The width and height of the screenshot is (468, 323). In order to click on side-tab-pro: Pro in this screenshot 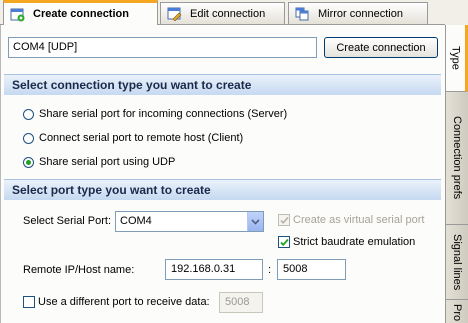, I will do `click(457, 311)`.